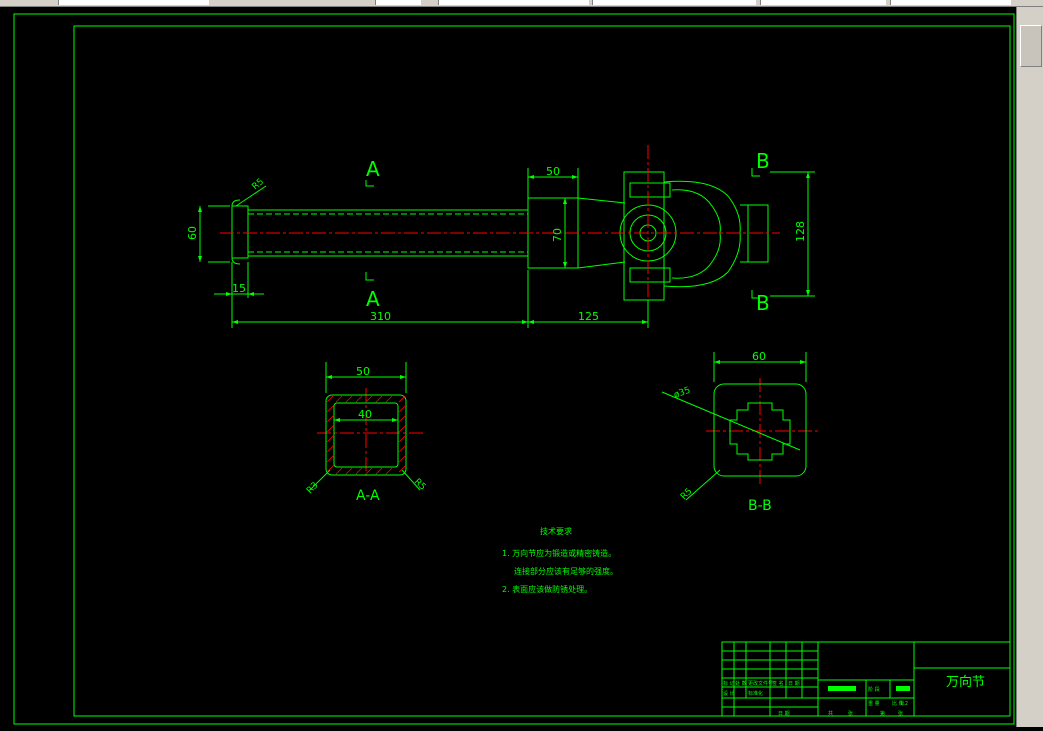  I want to click on tb-cell-13: 共, so click(830, 713).